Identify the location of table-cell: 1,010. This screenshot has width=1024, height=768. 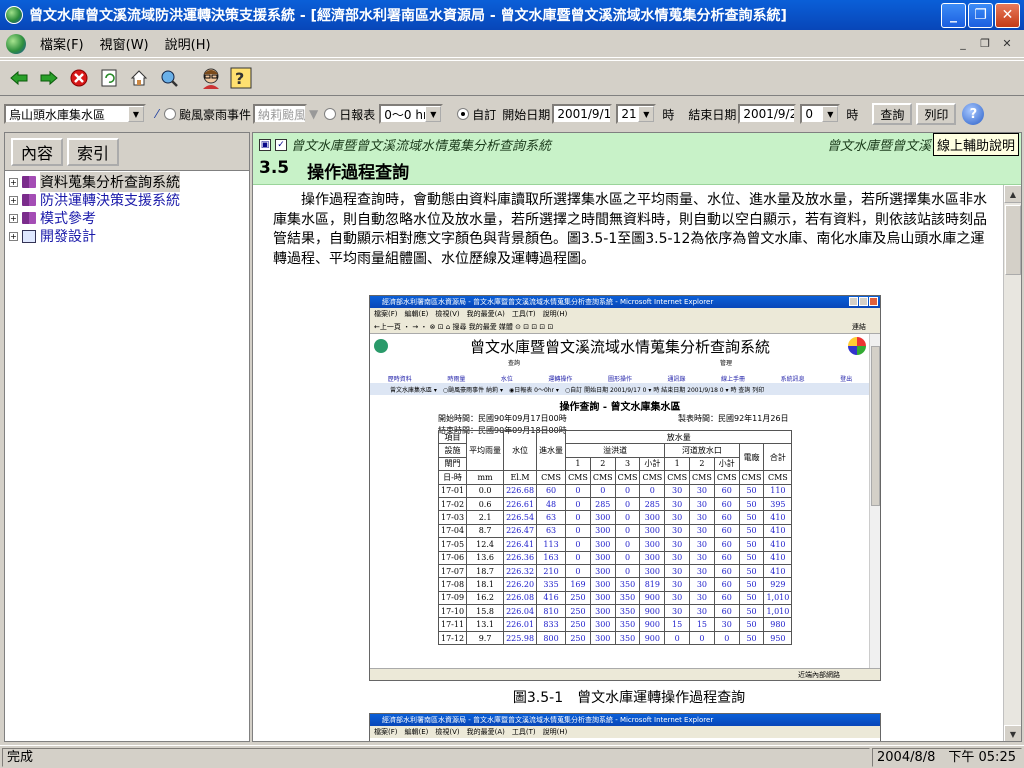
(778, 611).